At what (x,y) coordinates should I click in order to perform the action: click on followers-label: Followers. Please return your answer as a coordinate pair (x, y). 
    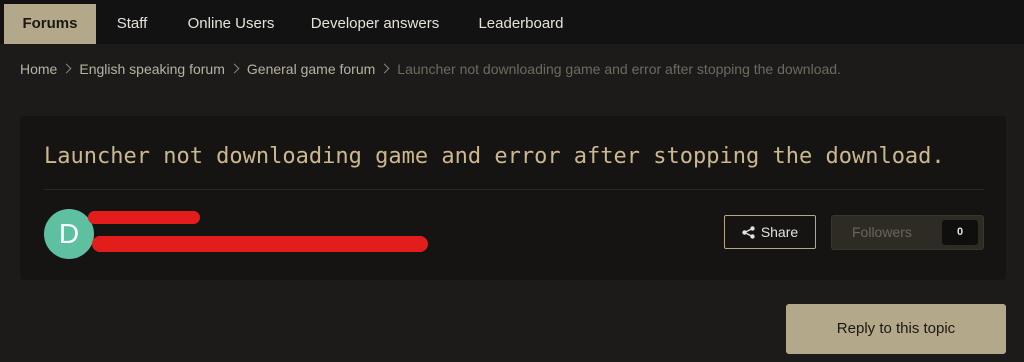
    Looking at the image, I should click on (882, 232).